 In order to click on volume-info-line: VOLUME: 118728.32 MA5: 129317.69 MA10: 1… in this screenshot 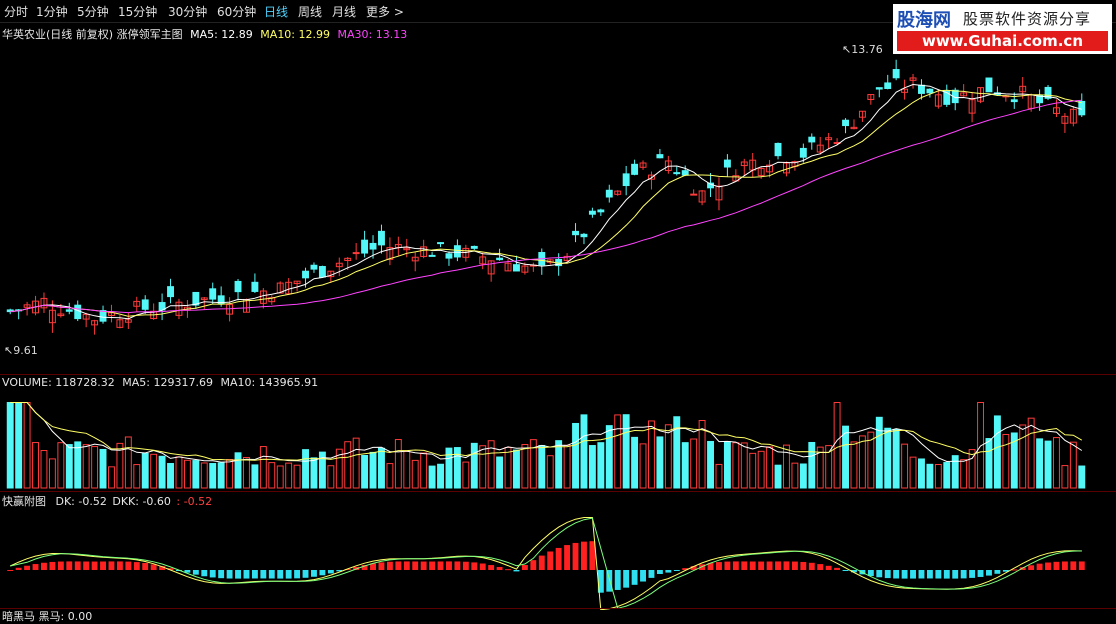, I will do `click(160, 382)`.